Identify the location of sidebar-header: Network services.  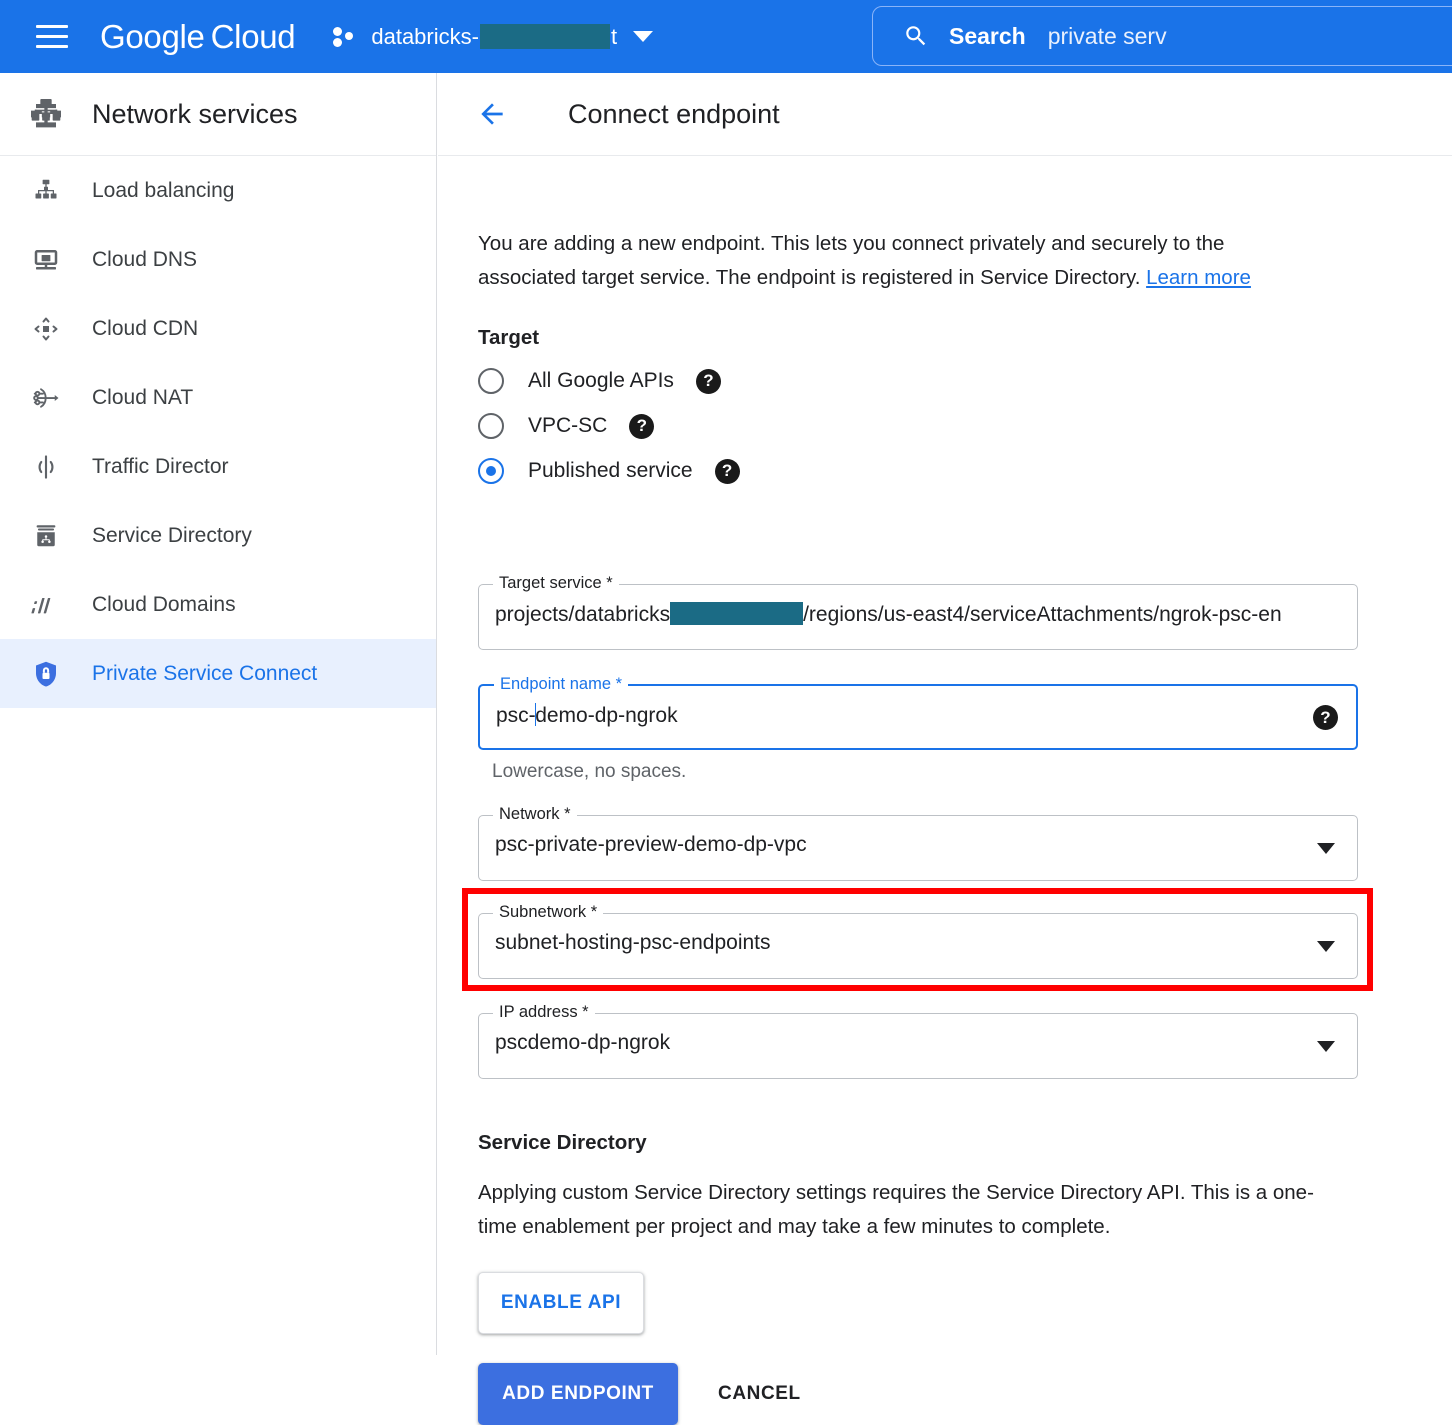
(218, 114).